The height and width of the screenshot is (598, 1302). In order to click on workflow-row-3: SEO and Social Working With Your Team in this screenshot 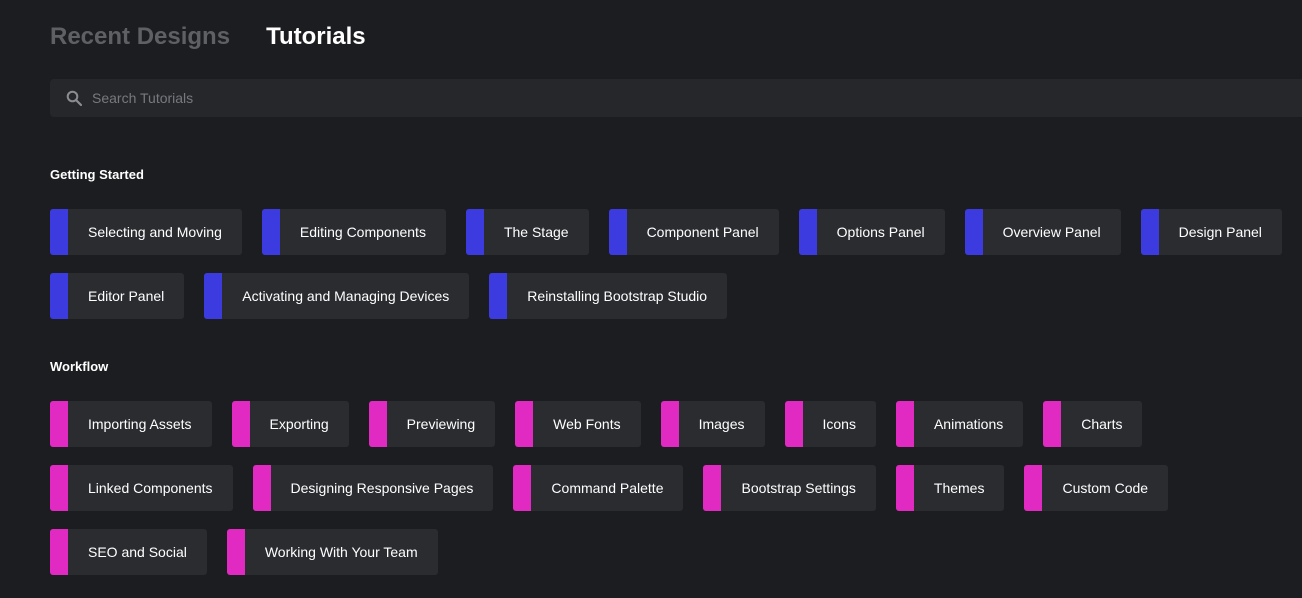, I will do `click(244, 552)`.